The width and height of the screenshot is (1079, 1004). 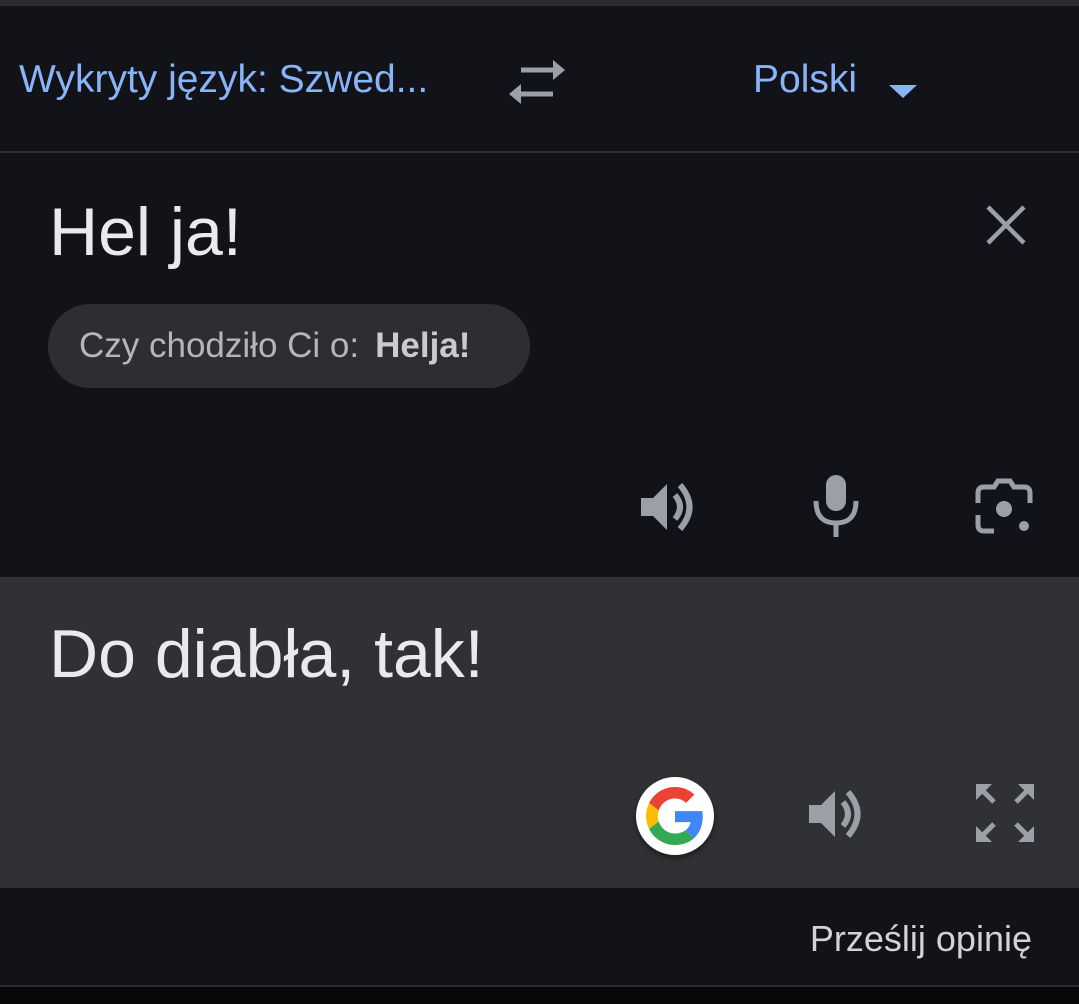 What do you see at coordinates (1004, 507) in the screenshot?
I see `camera-lens-icon` at bounding box center [1004, 507].